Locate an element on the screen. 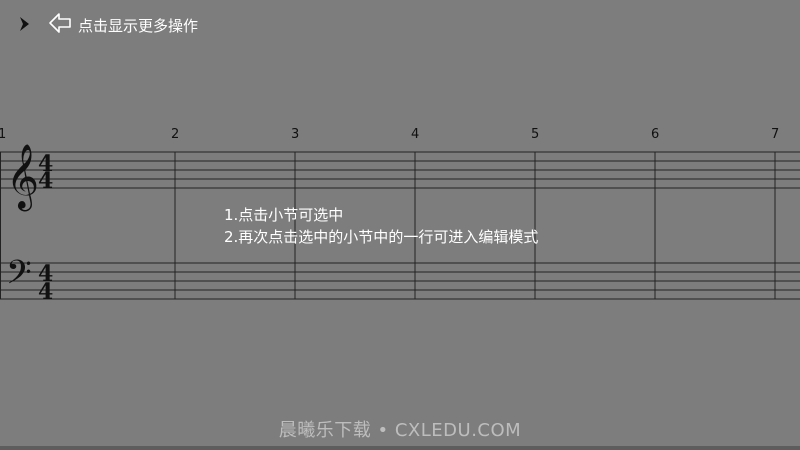 Image resolution: width=800 pixels, height=450 pixels. bass-clef-icon: 𝄢 is located at coordinates (19, 277).